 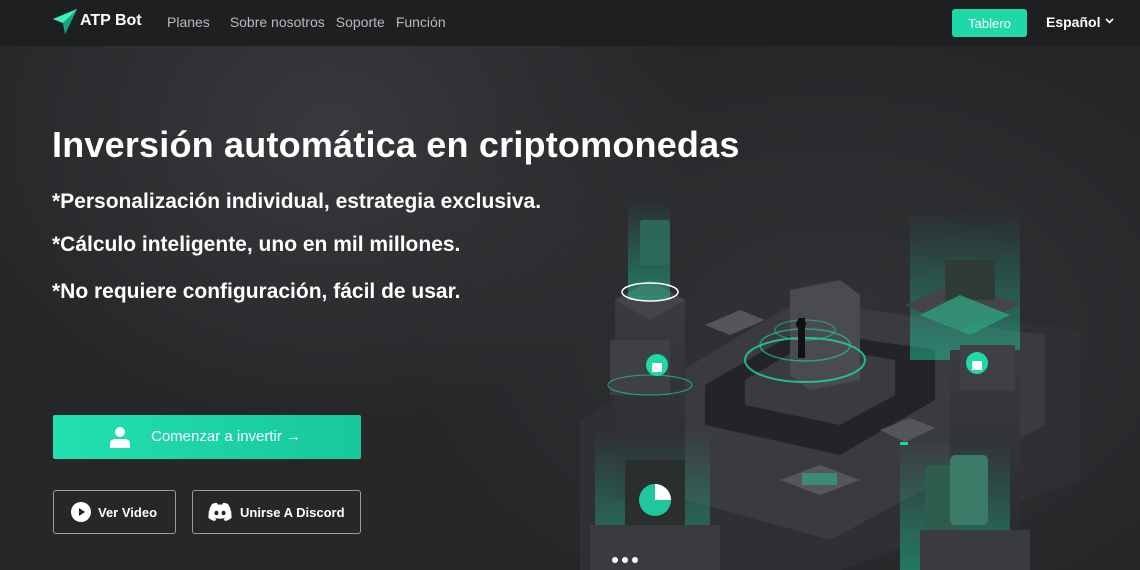 I want to click on brand-logo: ATP Bot, so click(x=97, y=21).